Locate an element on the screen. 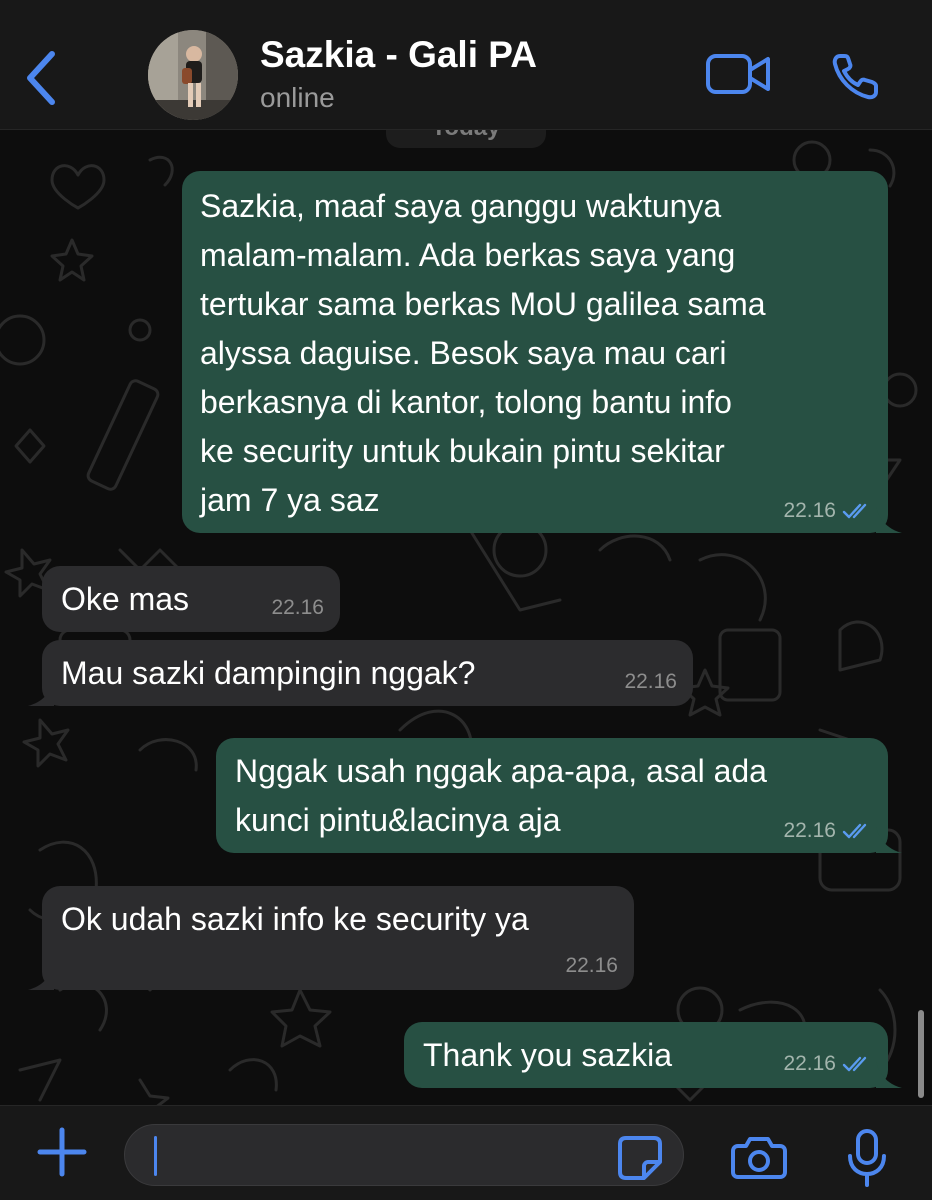 The image size is (932, 1200). message-text-line: kunci pintu&lacinya aja is located at coordinates (398, 820).